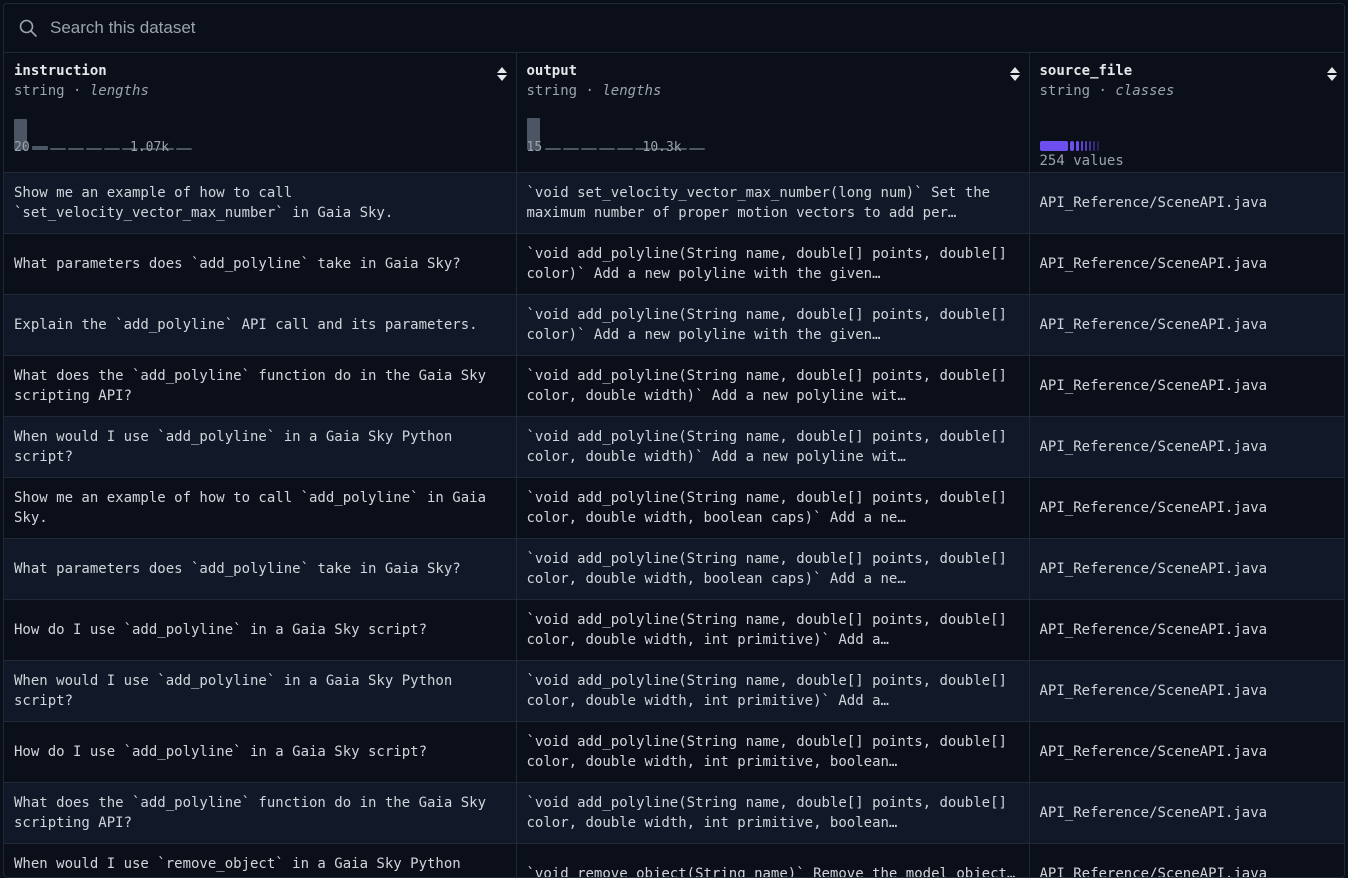 This screenshot has height=878, width=1348. Describe the element at coordinates (22, 147) in the screenshot. I see `histogram-min-label: 20` at that location.